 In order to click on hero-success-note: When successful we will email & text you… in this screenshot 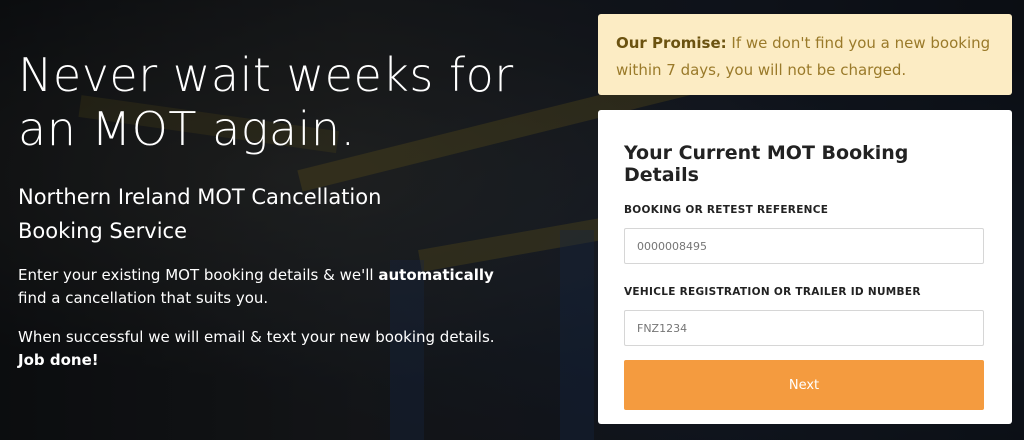, I will do `click(268, 349)`.